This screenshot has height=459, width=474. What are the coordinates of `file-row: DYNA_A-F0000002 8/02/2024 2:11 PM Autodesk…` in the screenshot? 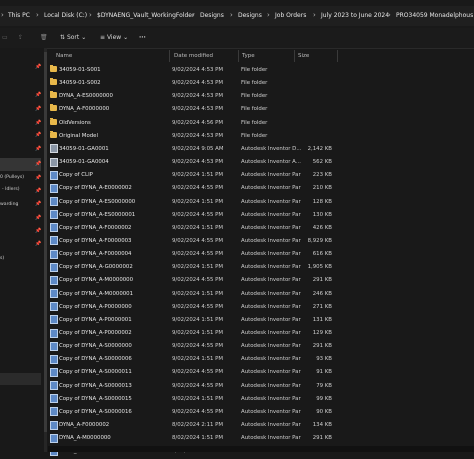 It's located at (193, 425).